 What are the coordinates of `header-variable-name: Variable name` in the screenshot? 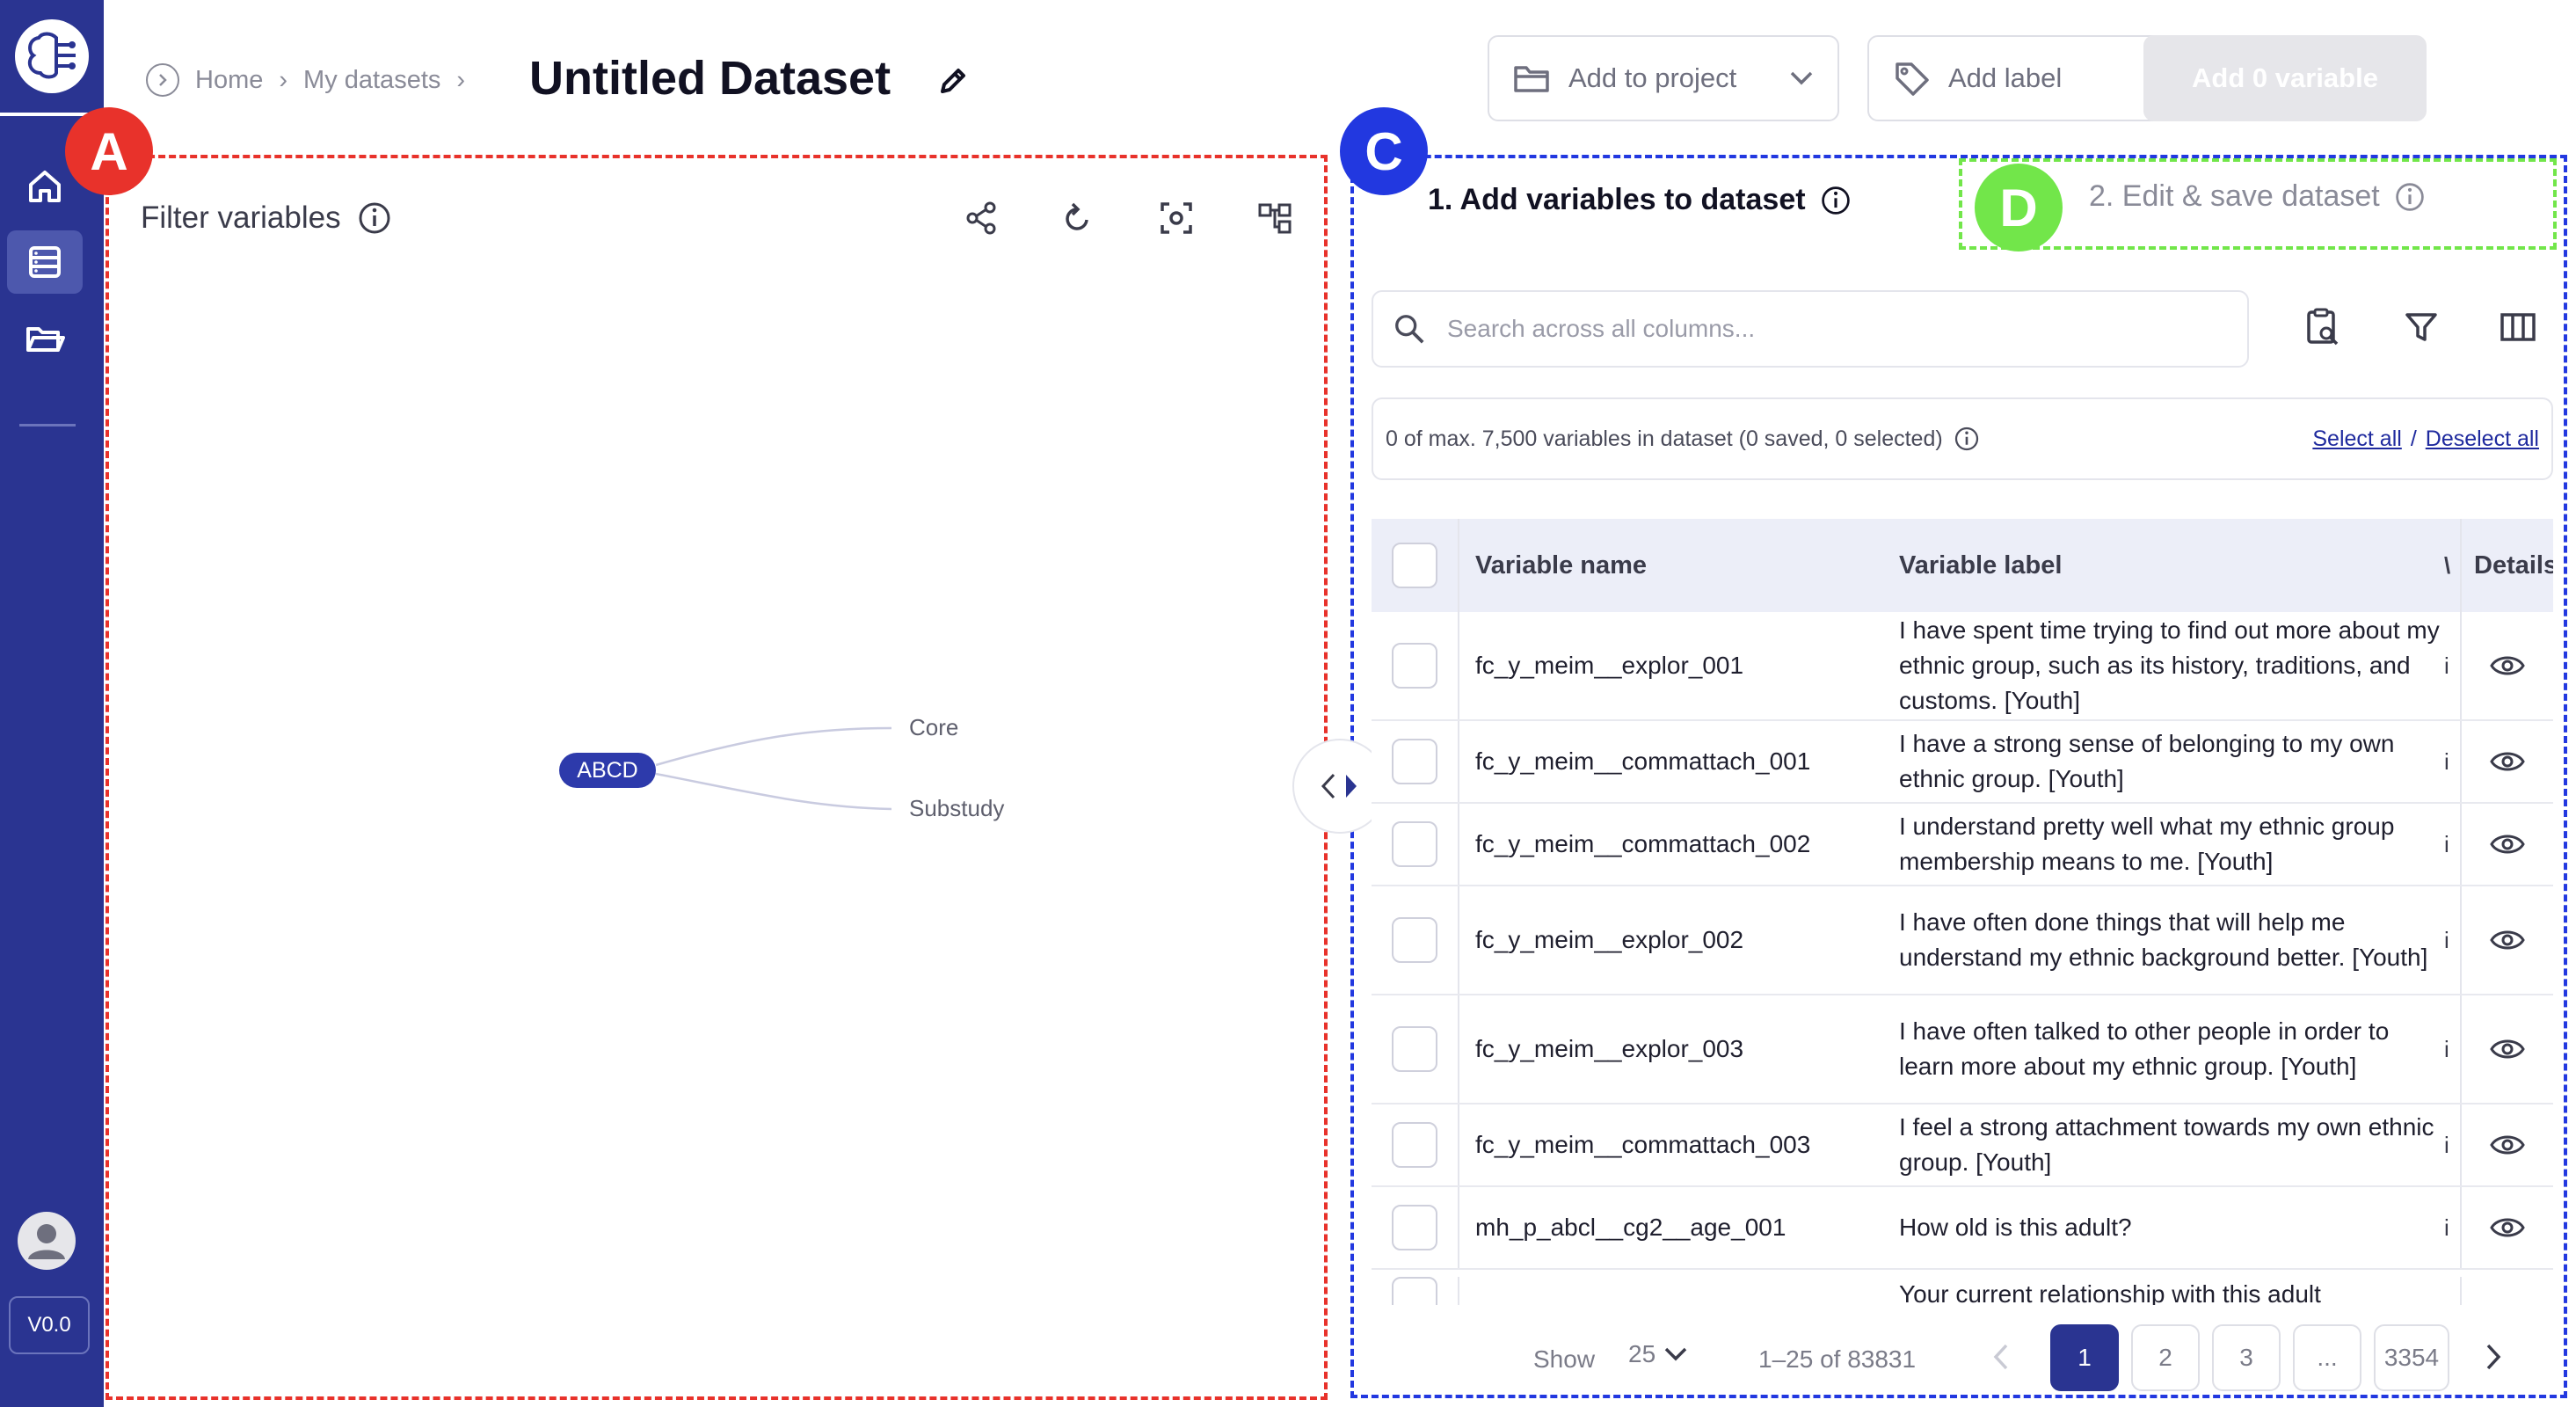 It's located at (1679, 565).